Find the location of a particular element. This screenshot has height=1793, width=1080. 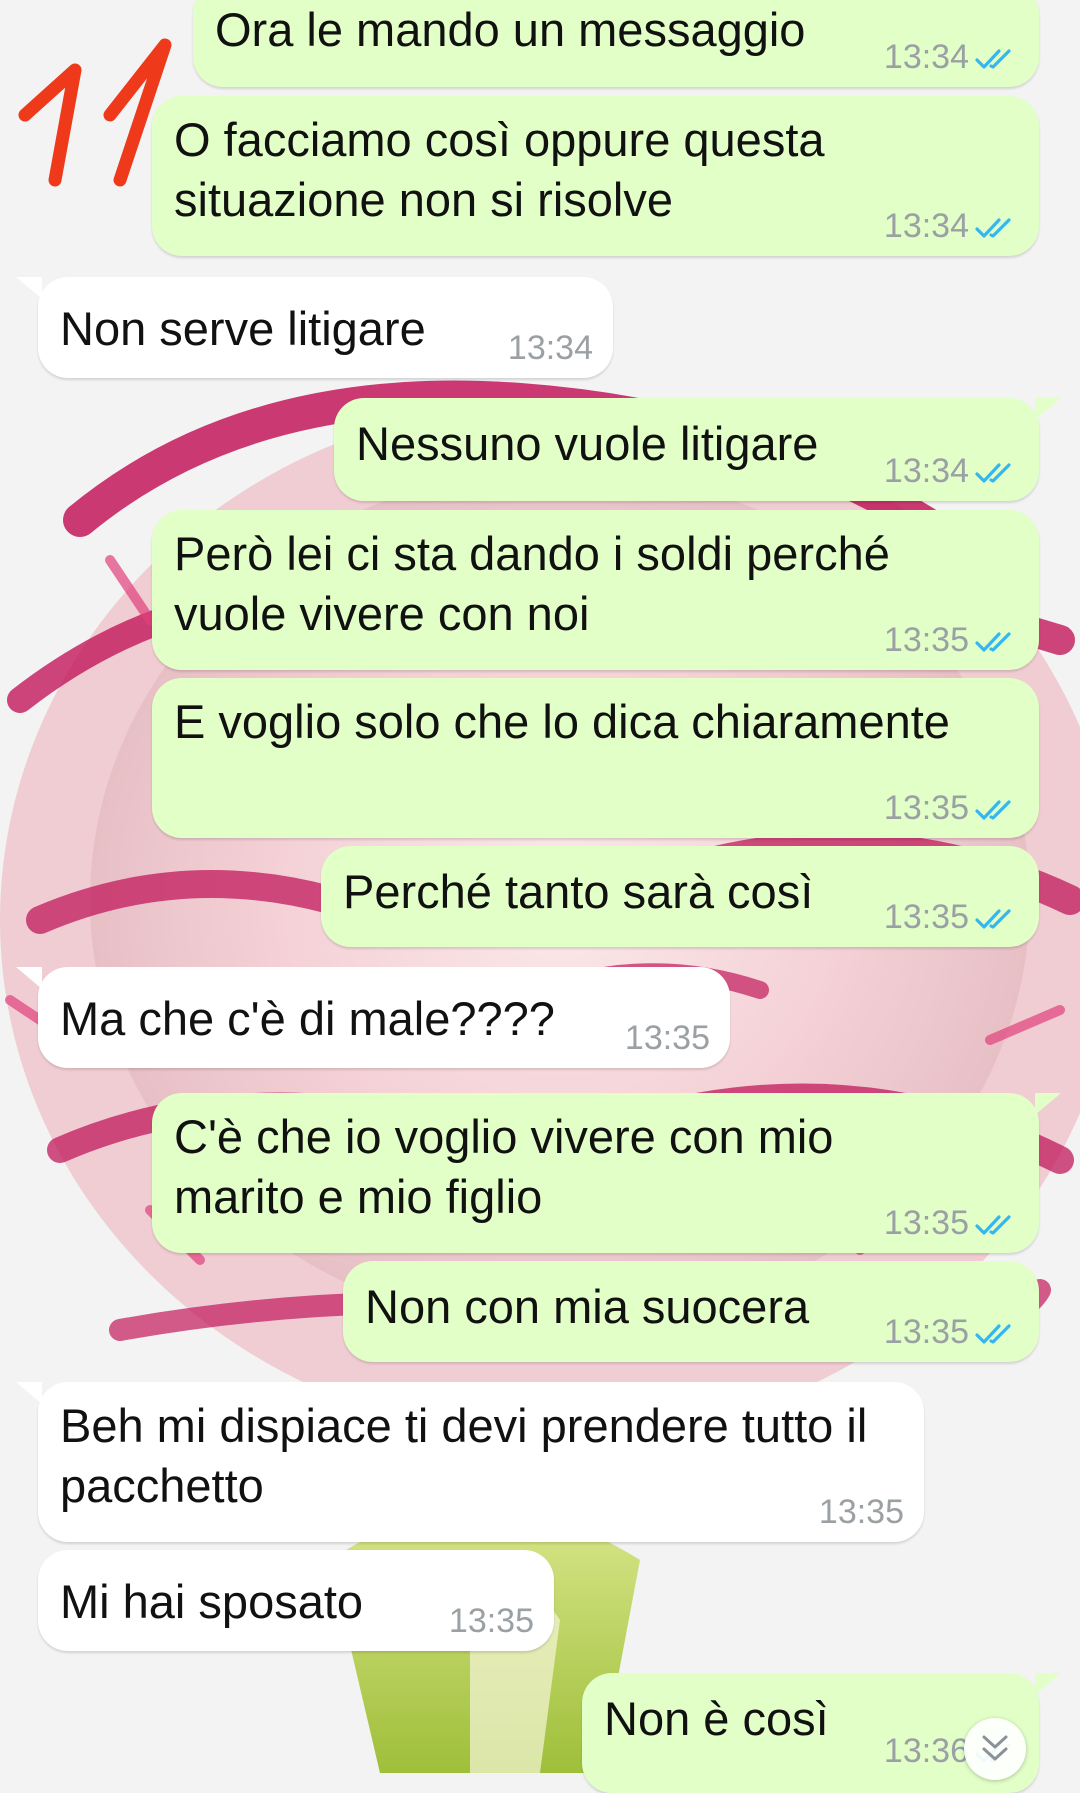

message-text: Ma che c'è di male???? is located at coordinates (307, 1018).